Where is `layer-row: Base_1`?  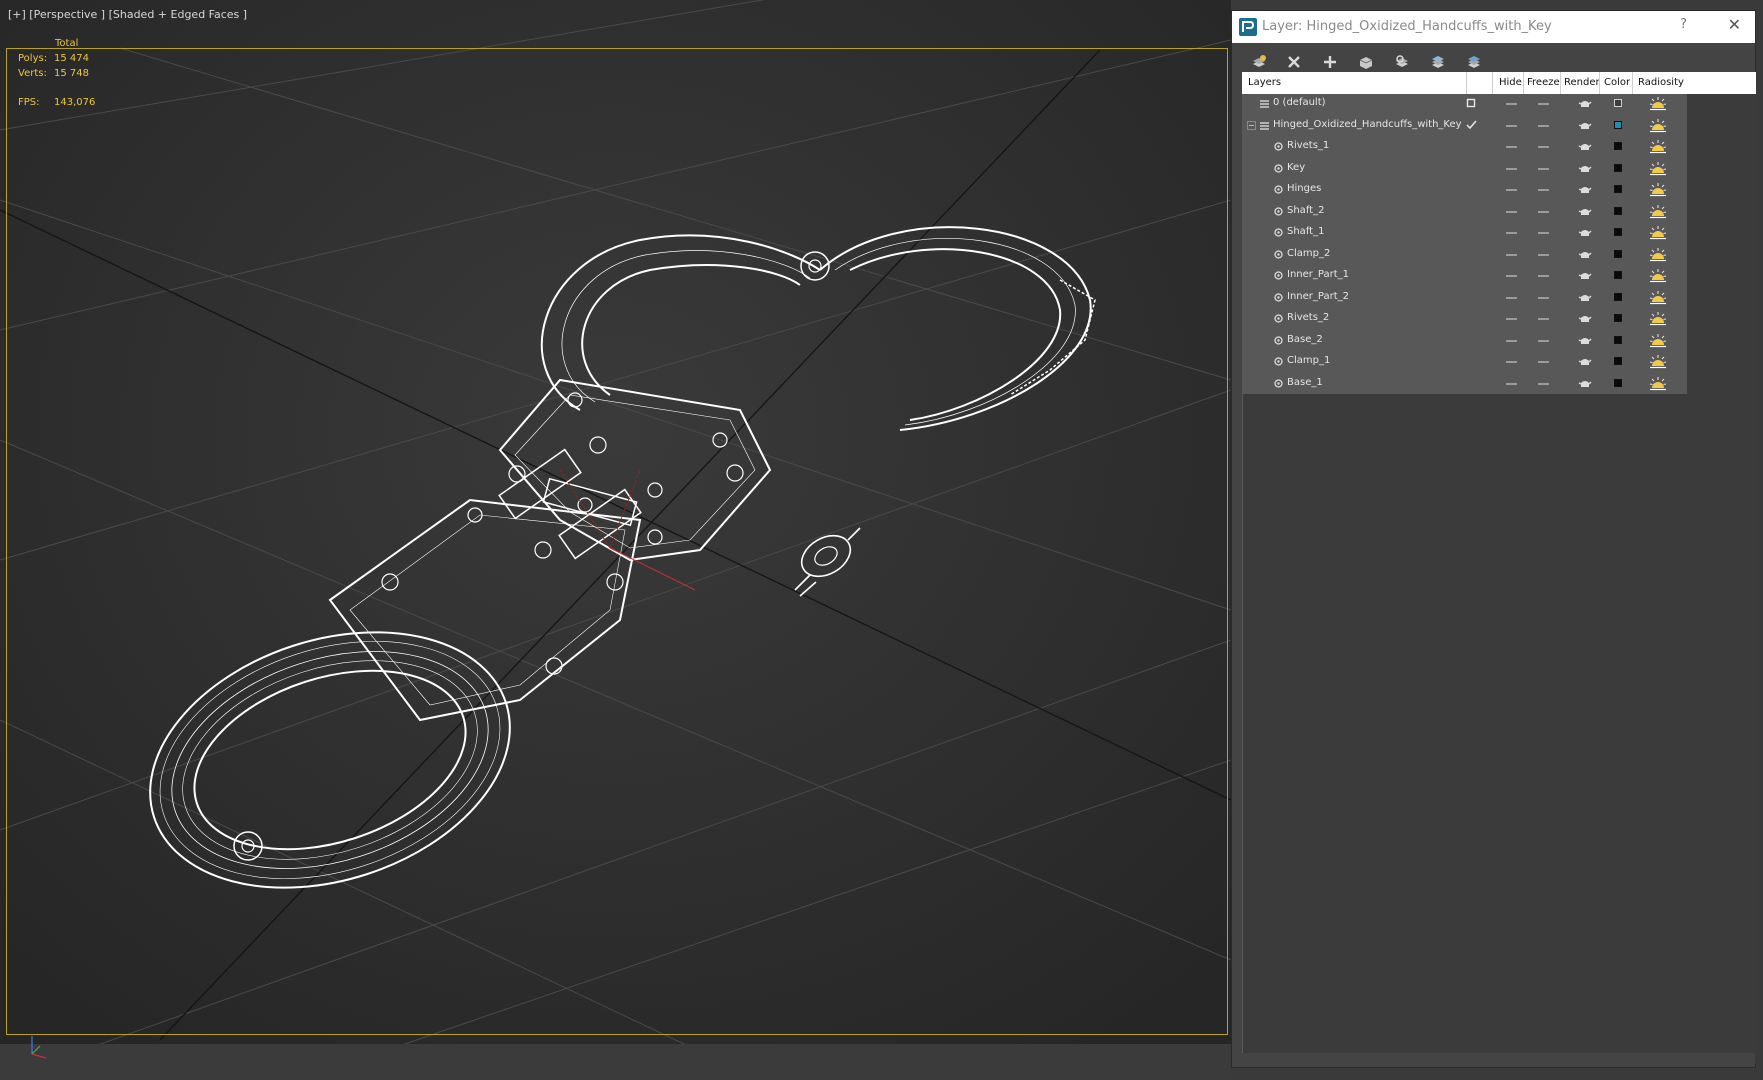 layer-row: Base_1 is located at coordinates (1465, 385).